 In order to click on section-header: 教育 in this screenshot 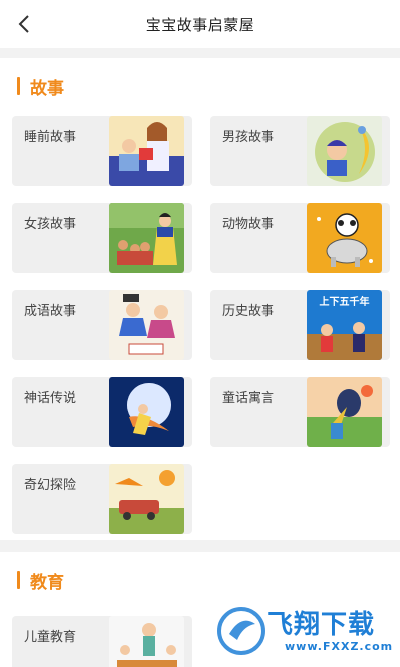, I will do `click(32, 580)`.